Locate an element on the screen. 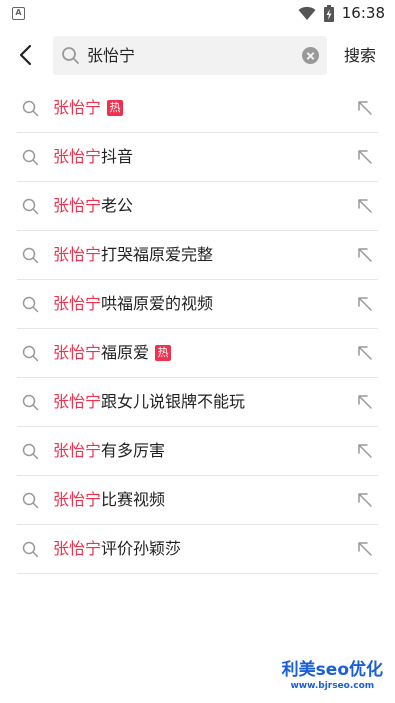  watermark-title: 利美seo优化 is located at coordinates (332, 670).